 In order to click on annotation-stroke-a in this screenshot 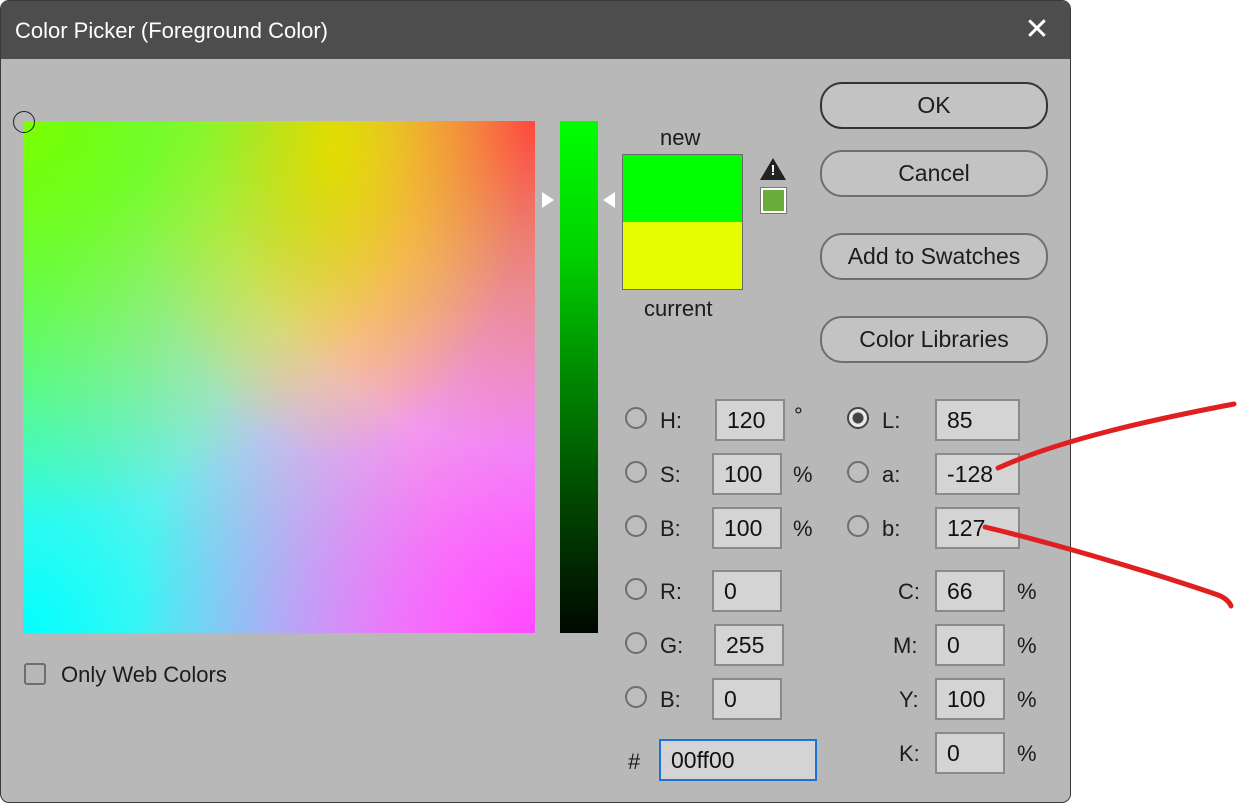, I will do `click(1116, 436)`.